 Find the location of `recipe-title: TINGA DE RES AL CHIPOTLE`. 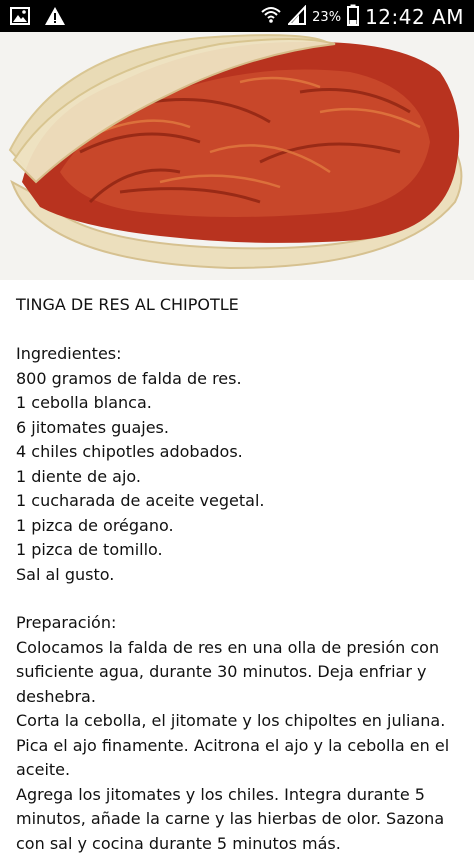

recipe-title: TINGA DE RES AL CHIPOTLE is located at coordinates (241, 305).